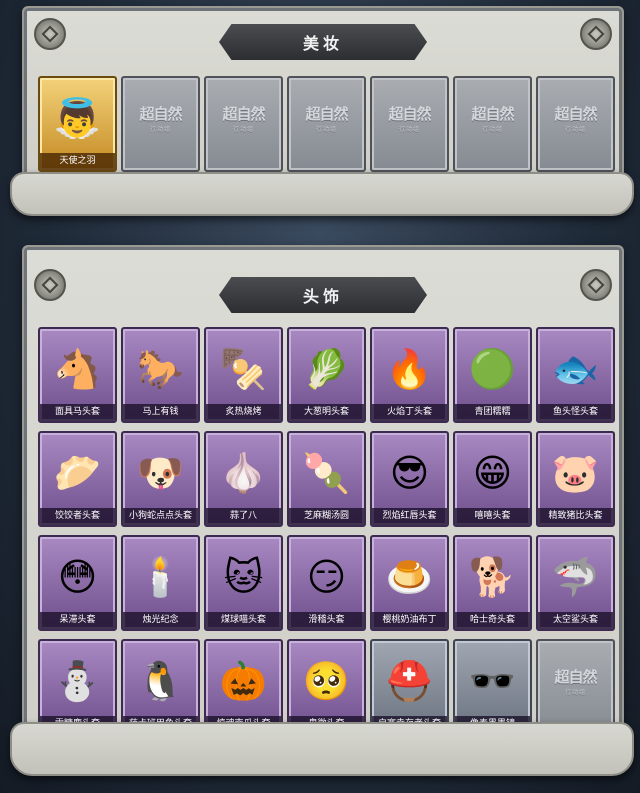 The height and width of the screenshot is (793, 640). What do you see at coordinates (243, 473) in the screenshot?
I see `garlic-icon: 🧄` at bounding box center [243, 473].